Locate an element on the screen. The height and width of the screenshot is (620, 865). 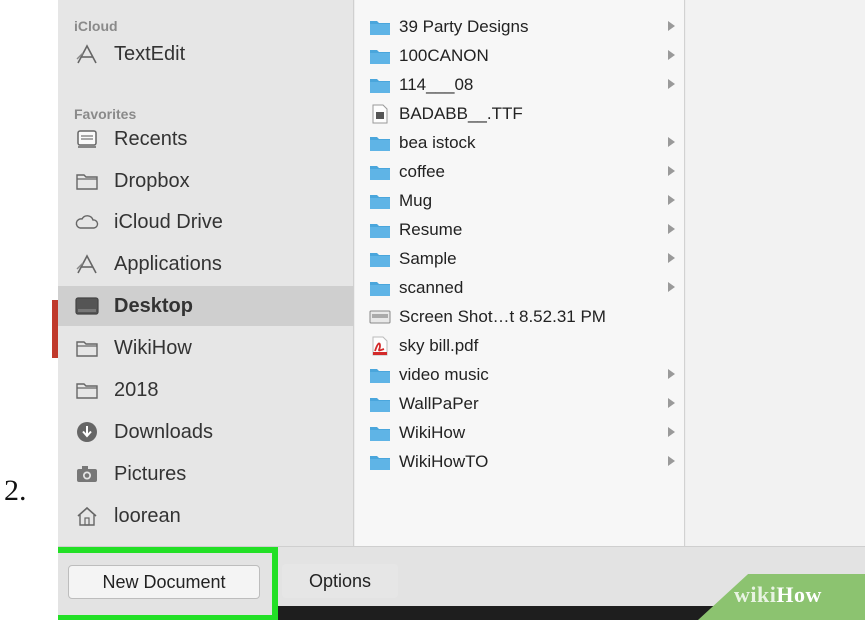
sidebar-item-label: Applications is located at coordinates (168, 263).